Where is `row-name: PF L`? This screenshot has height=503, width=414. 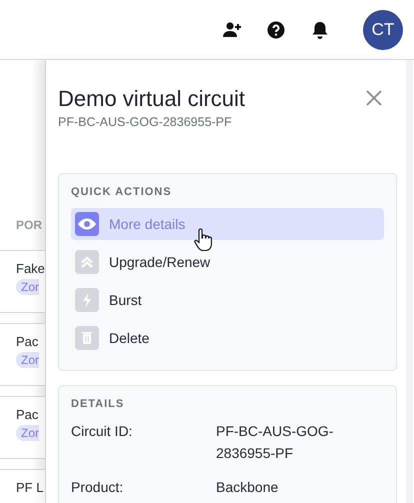 row-name: PF L is located at coordinates (30, 487).